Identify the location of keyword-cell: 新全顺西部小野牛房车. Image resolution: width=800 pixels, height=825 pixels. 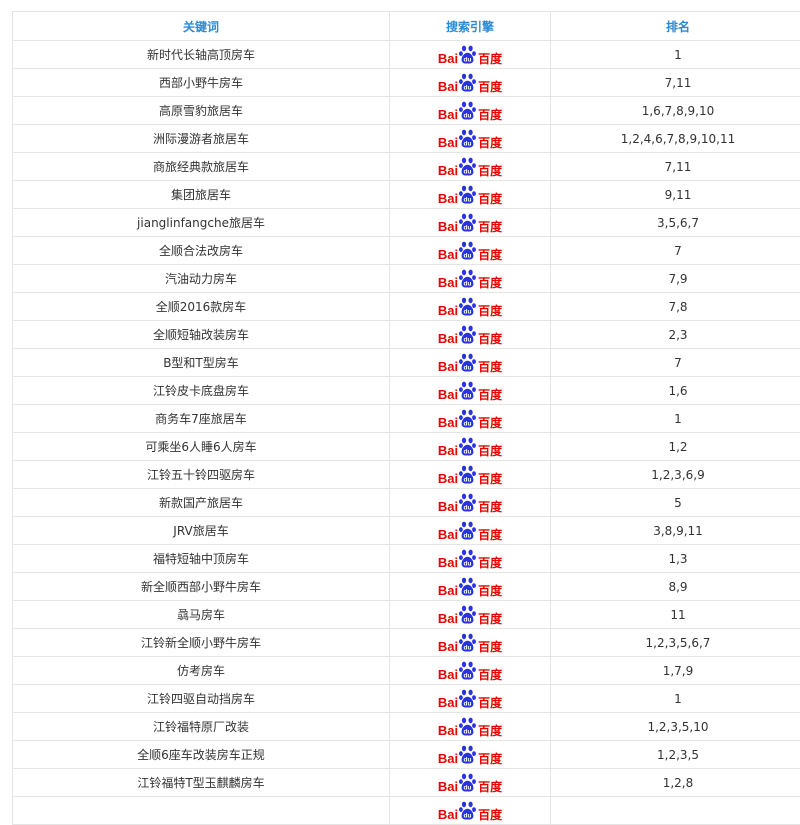
(201, 587).